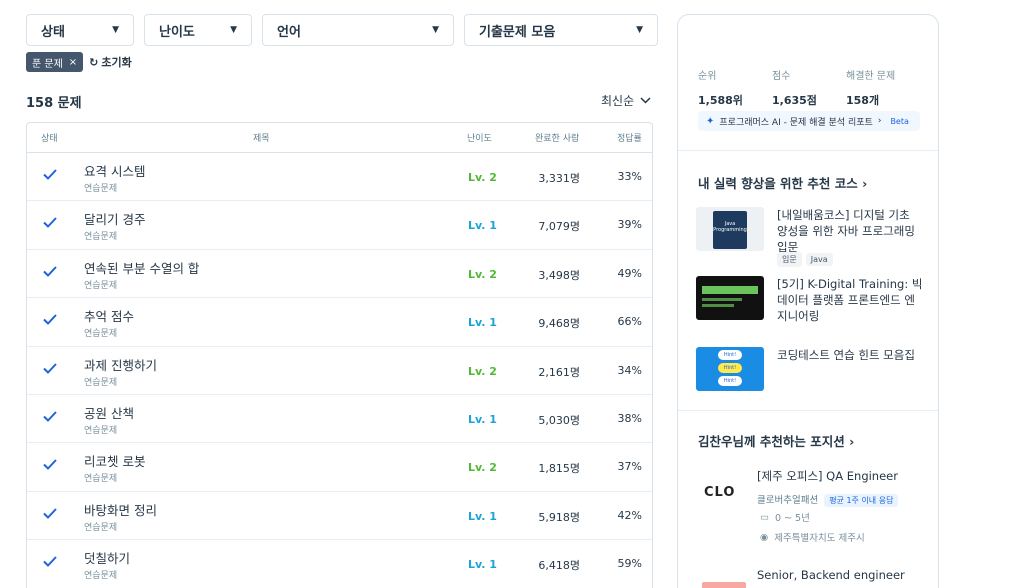 Image resolution: width=1024 pixels, height=588 pixels. What do you see at coordinates (198, 30) in the screenshot?
I see `difficulty-filter: 난이도 ▼` at bounding box center [198, 30].